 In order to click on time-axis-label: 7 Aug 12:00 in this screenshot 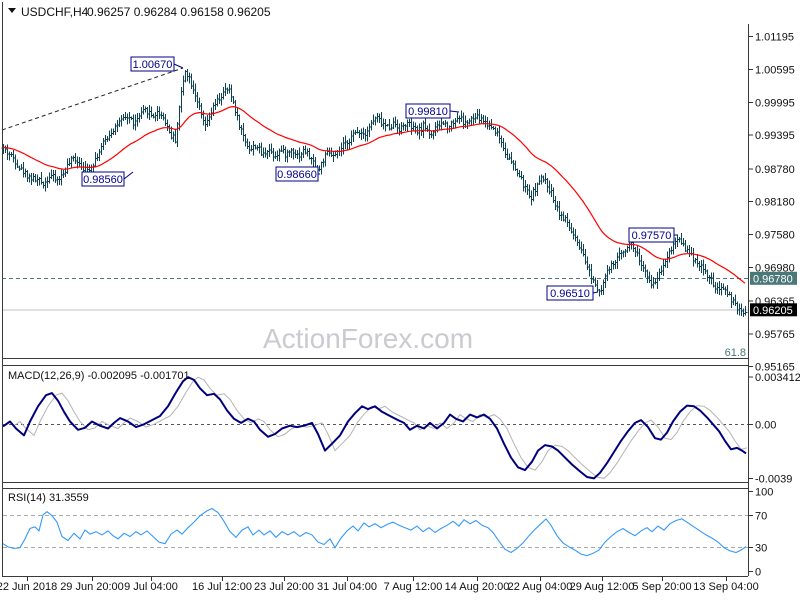, I will do `click(413, 587)`.